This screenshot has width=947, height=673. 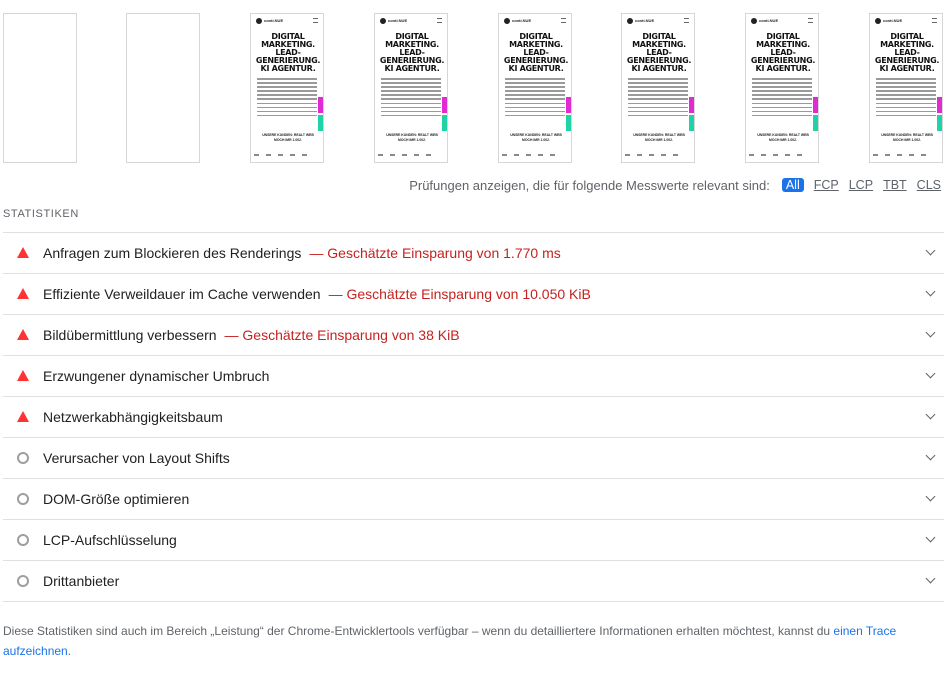 I want to click on audit-title: LCP-Aufschlüsselung, so click(x=110, y=540).